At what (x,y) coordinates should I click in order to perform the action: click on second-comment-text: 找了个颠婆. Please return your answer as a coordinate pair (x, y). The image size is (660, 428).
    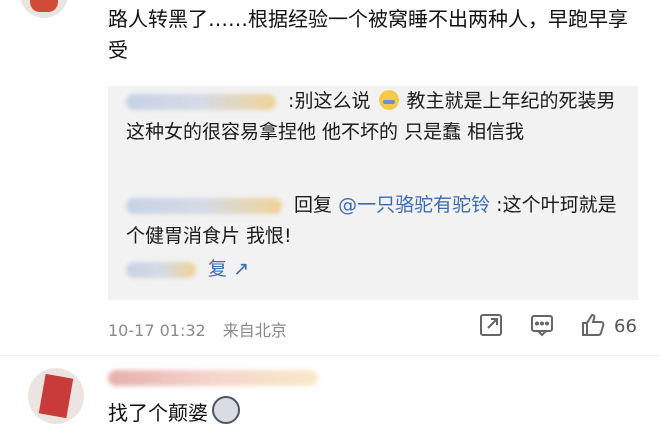
    Looking at the image, I should click on (174, 412).